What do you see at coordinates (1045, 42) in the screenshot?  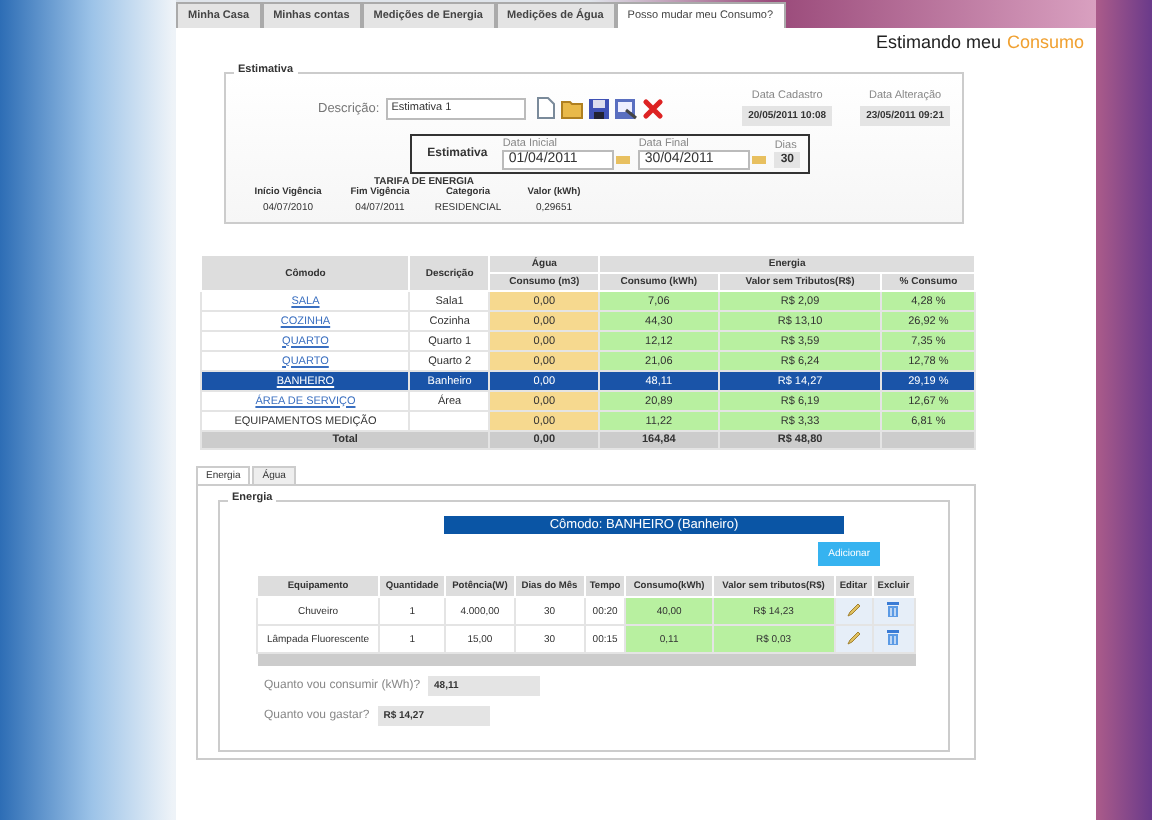 I see `page-title-accent: Consumo` at bounding box center [1045, 42].